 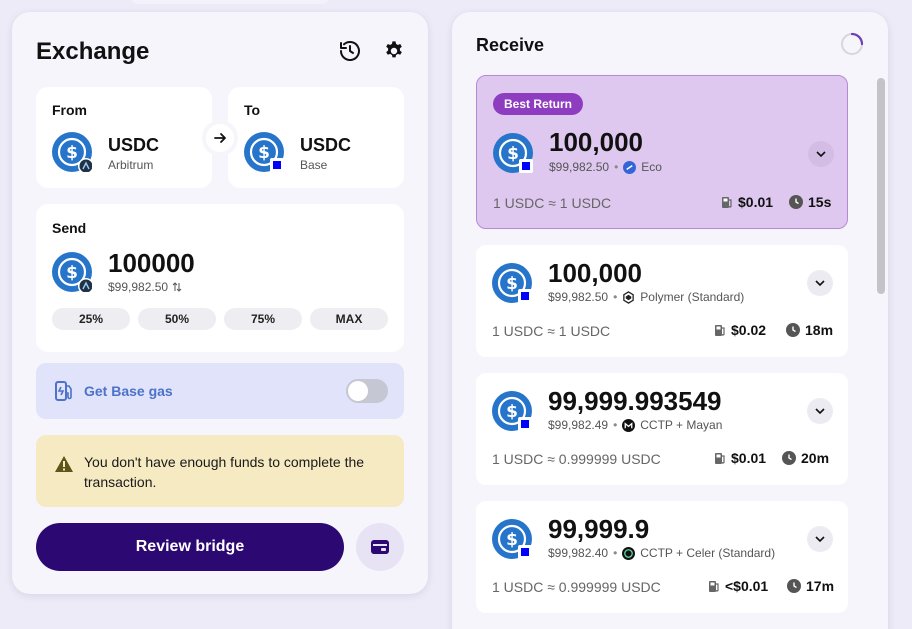 I want to click on route-time-value: 15s, so click(x=820, y=202).